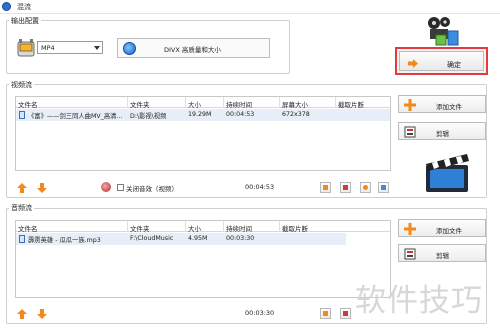  I want to click on audio-add-file-button: 添加文件, so click(442, 228).